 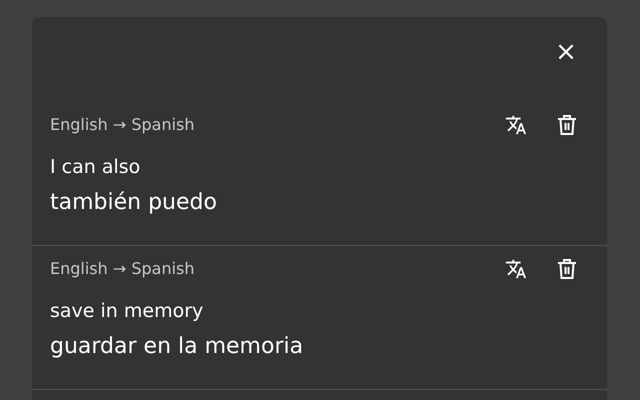 What do you see at coordinates (127, 311) in the screenshot?
I see `source-text: save in memory` at bounding box center [127, 311].